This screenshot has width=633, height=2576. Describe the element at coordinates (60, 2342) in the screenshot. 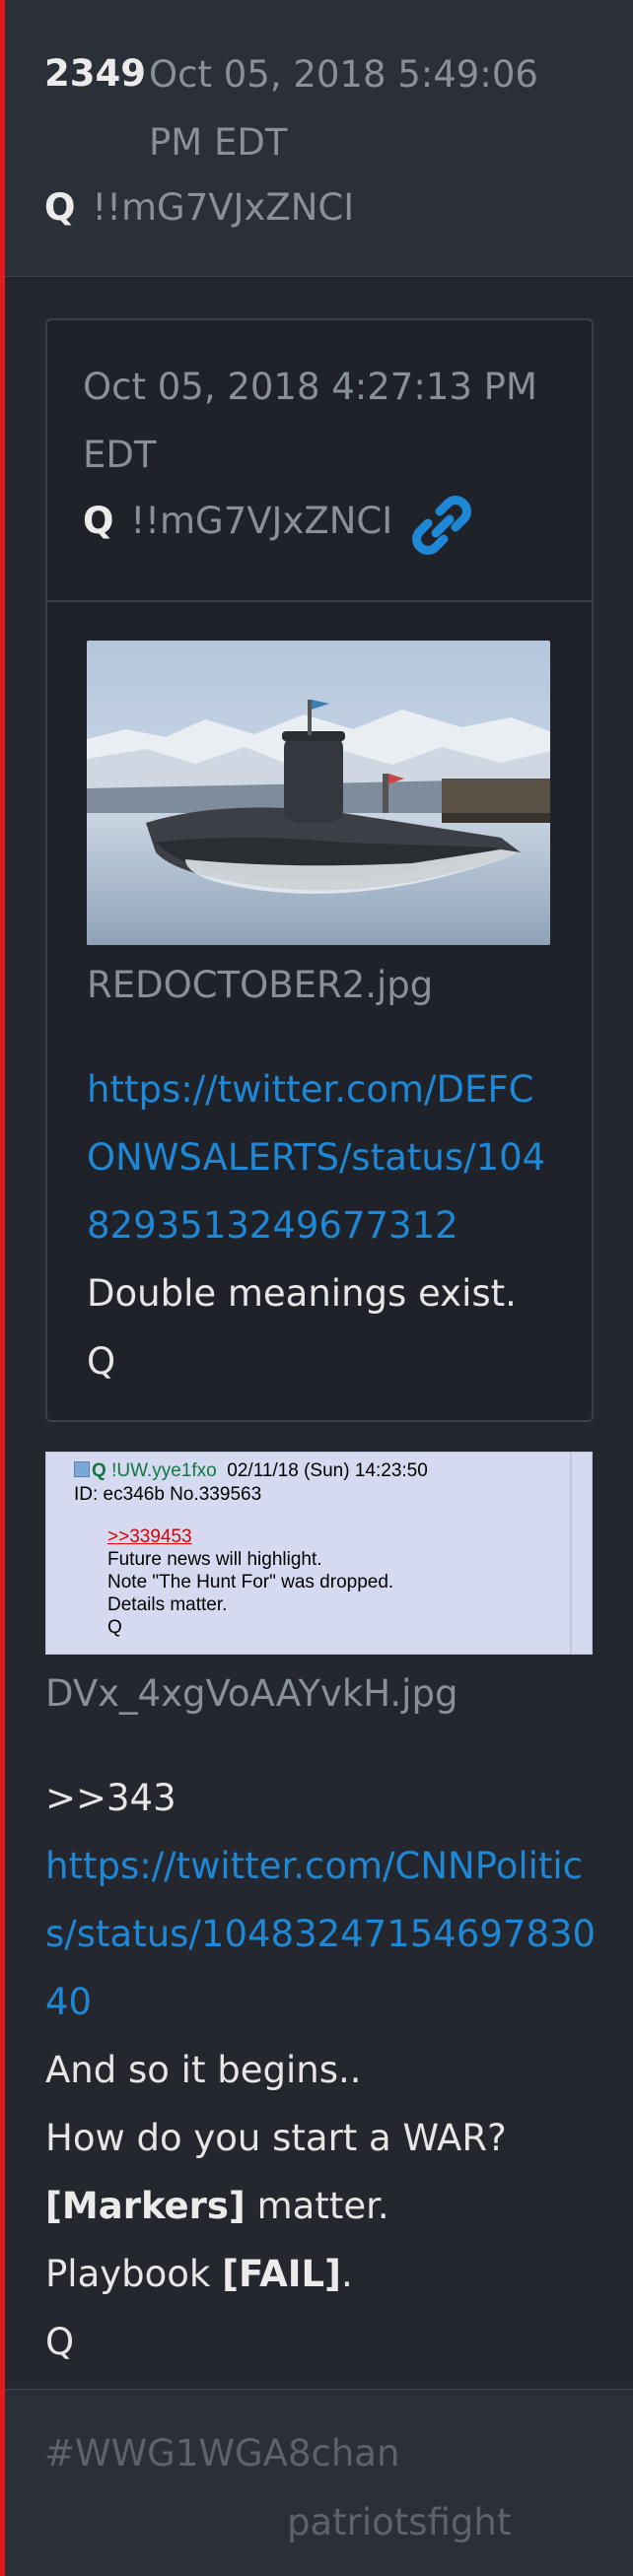

I see `main-signature: Q` at that location.